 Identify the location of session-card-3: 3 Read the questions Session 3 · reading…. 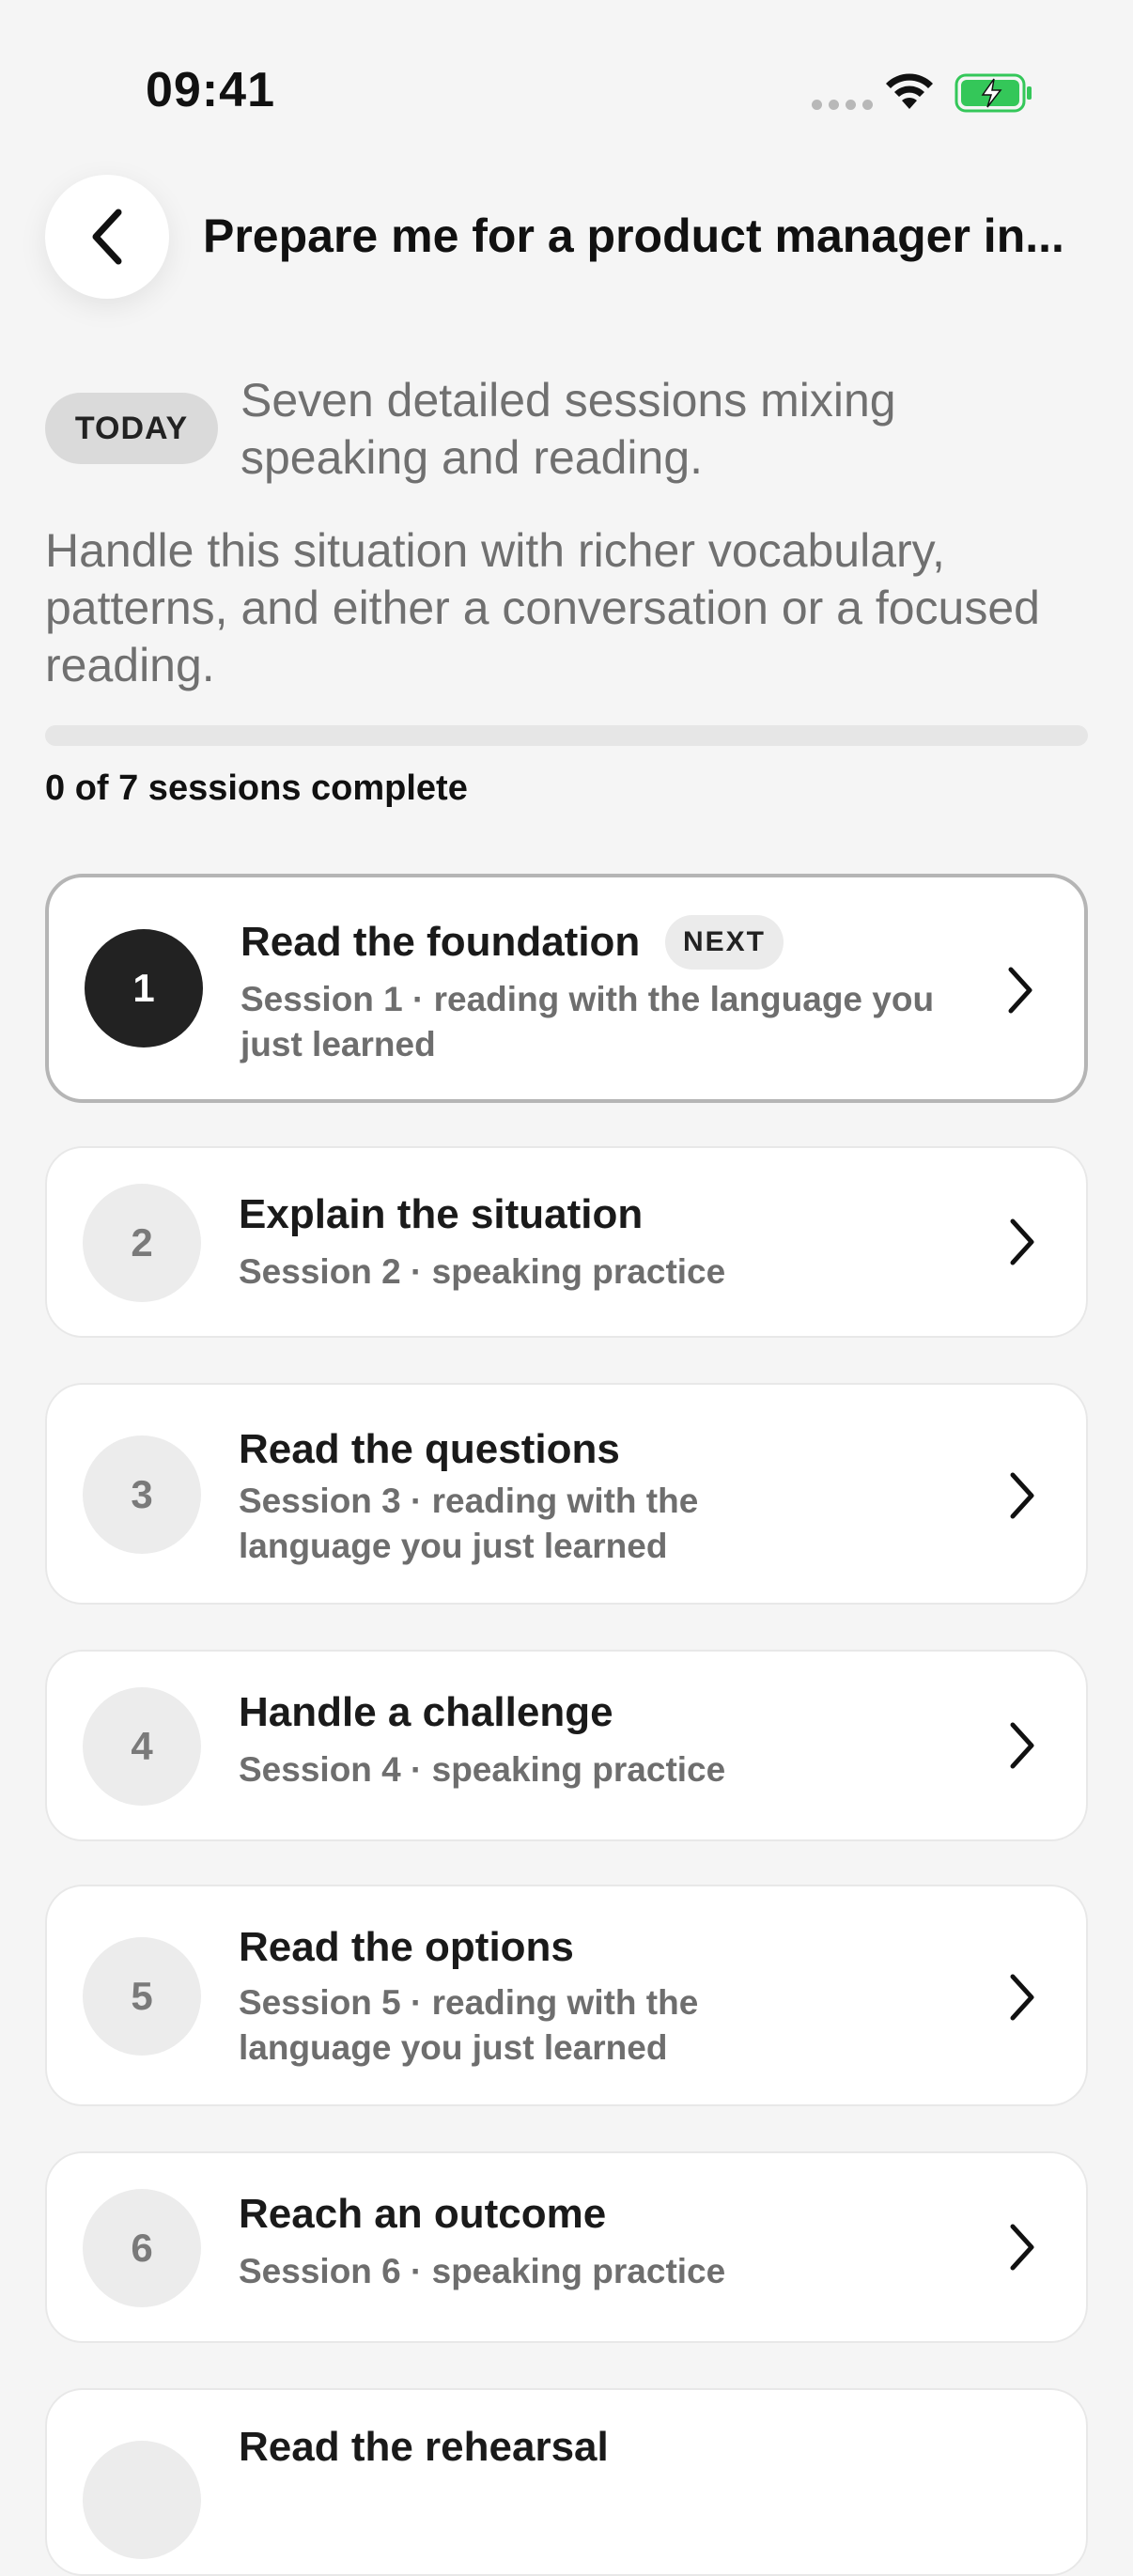
(566, 1494).